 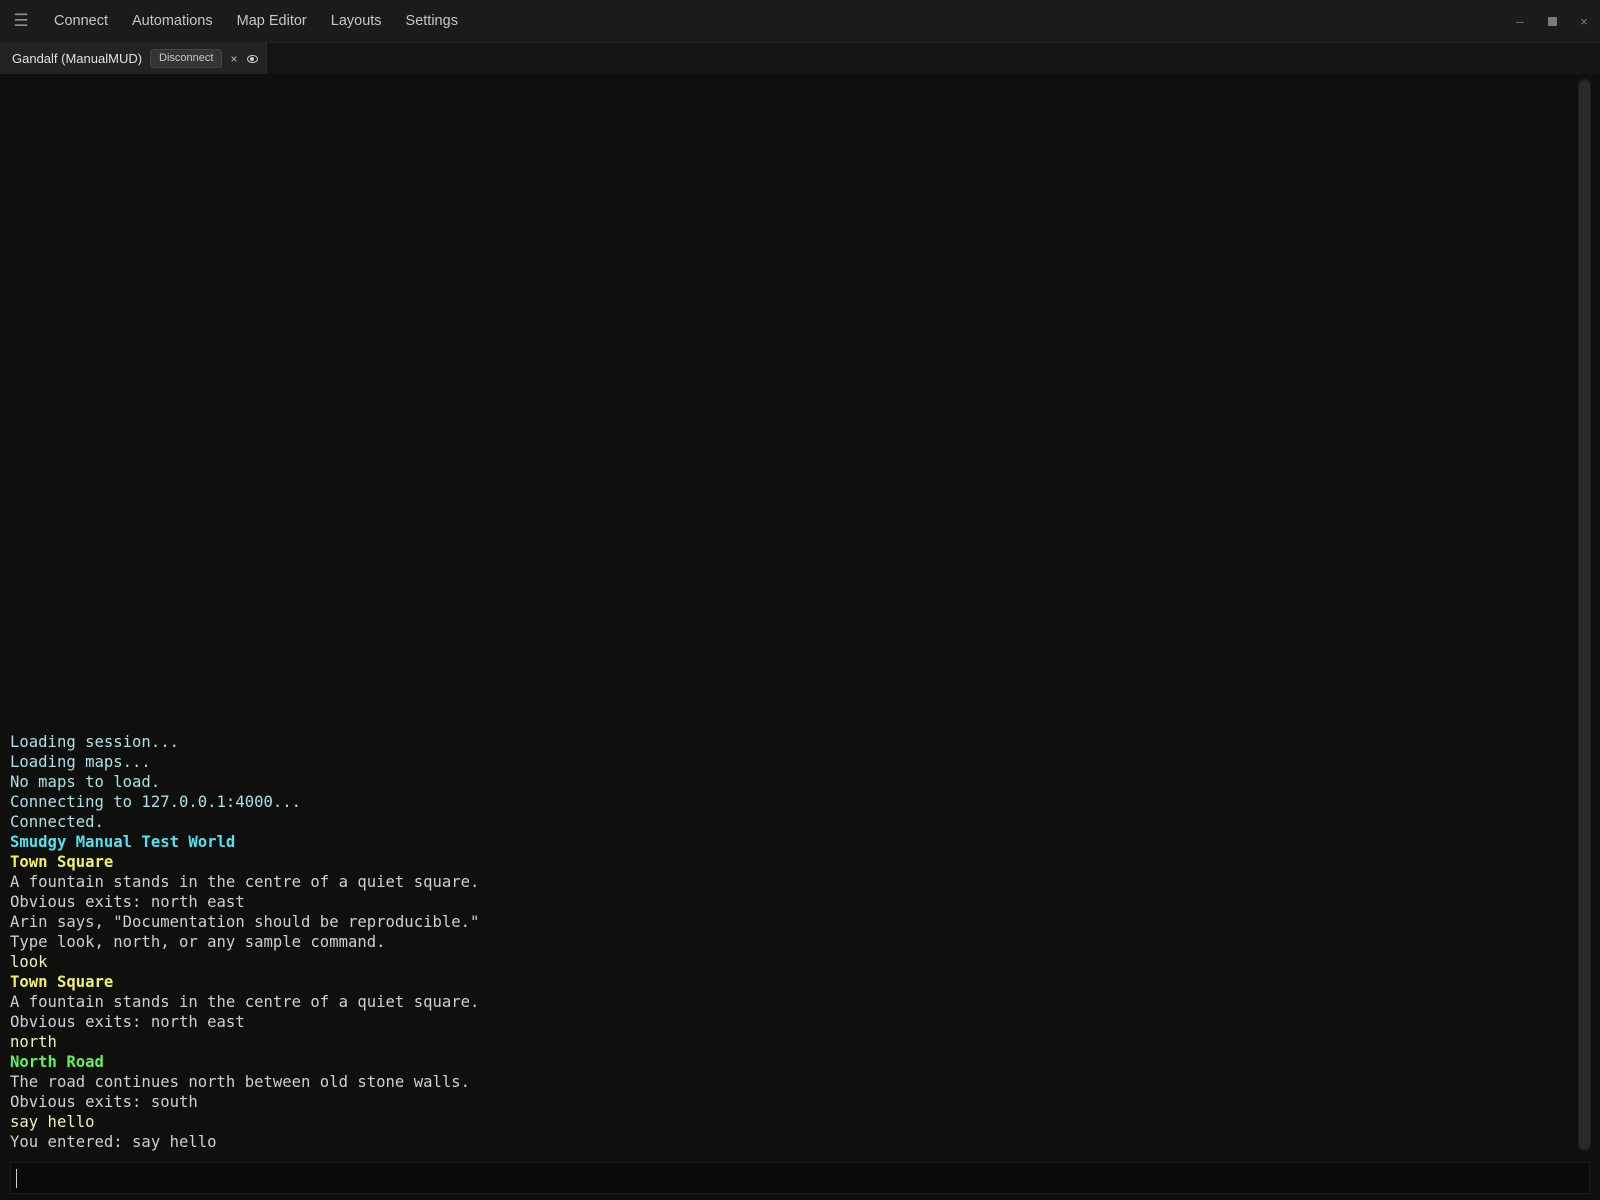 I want to click on command-input, so click(x=800, y=1178).